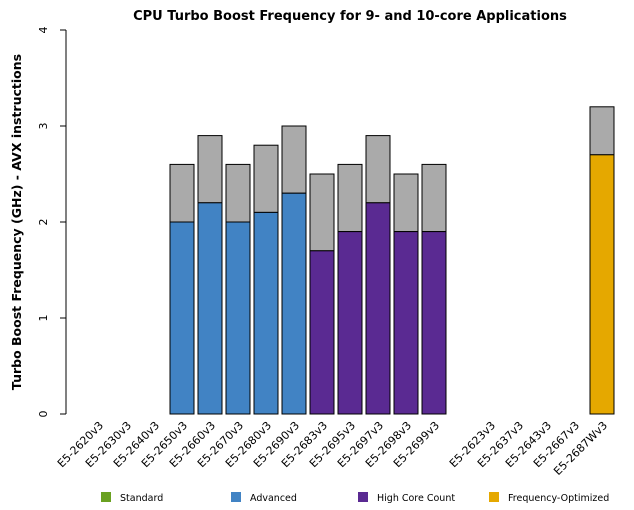 Image resolution: width=634 pixels, height=510 pixels. I want to click on legend-label: High Core Count, so click(416, 498).